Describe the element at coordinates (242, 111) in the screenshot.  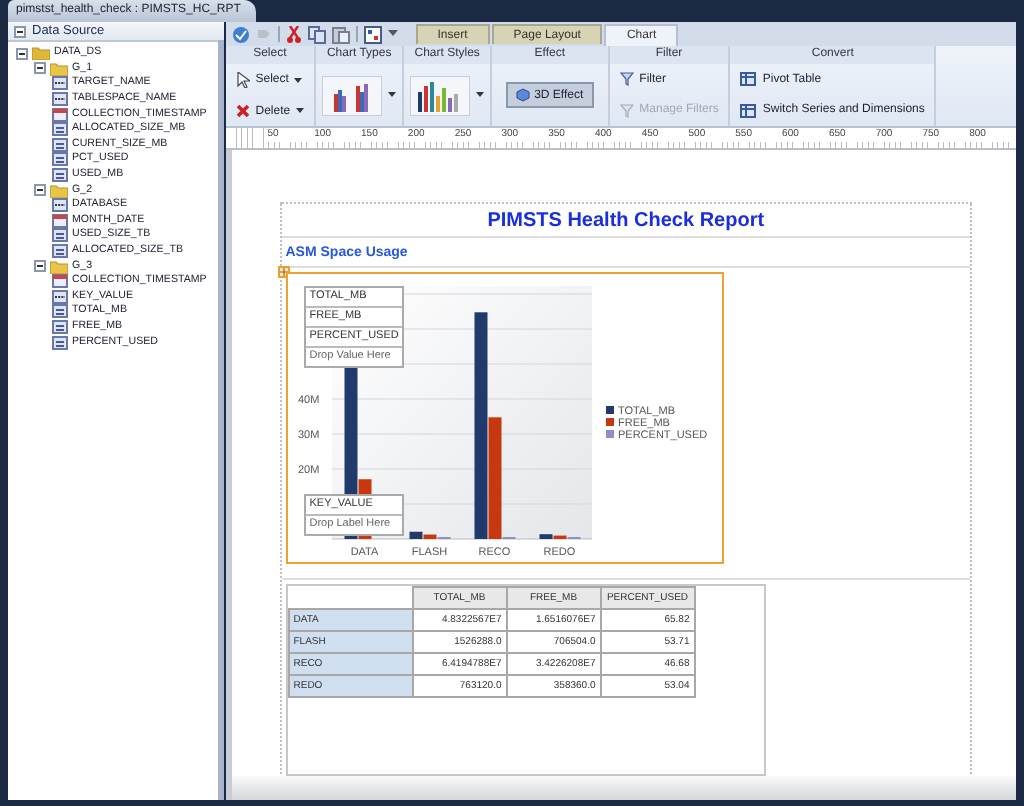
I see `delete-icon` at that location.